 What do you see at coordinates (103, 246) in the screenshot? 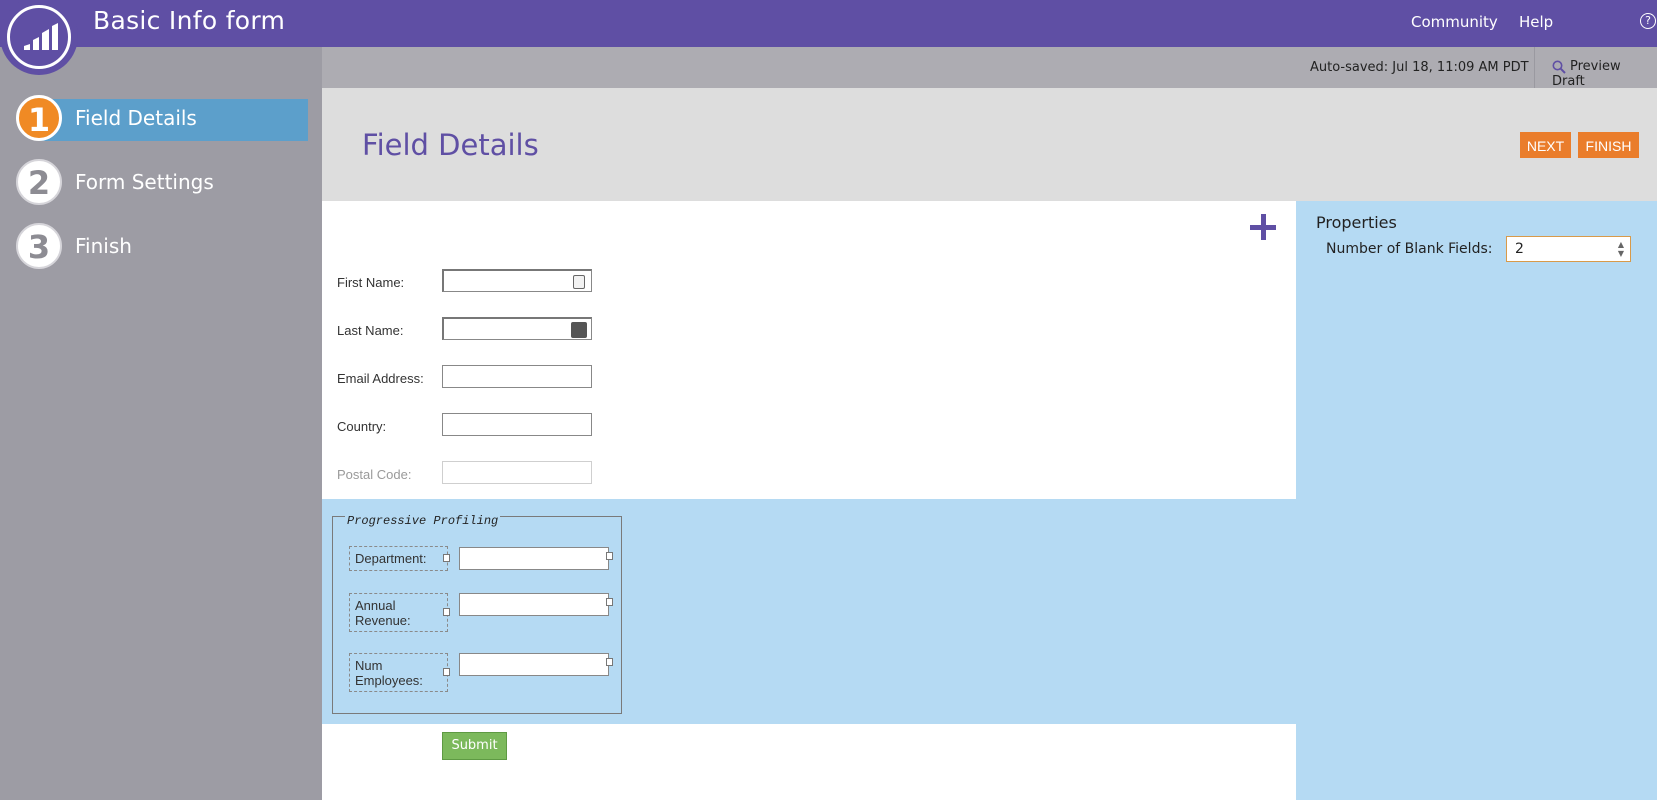
I see `step-label: Finish` at bounding box center [103, 246].